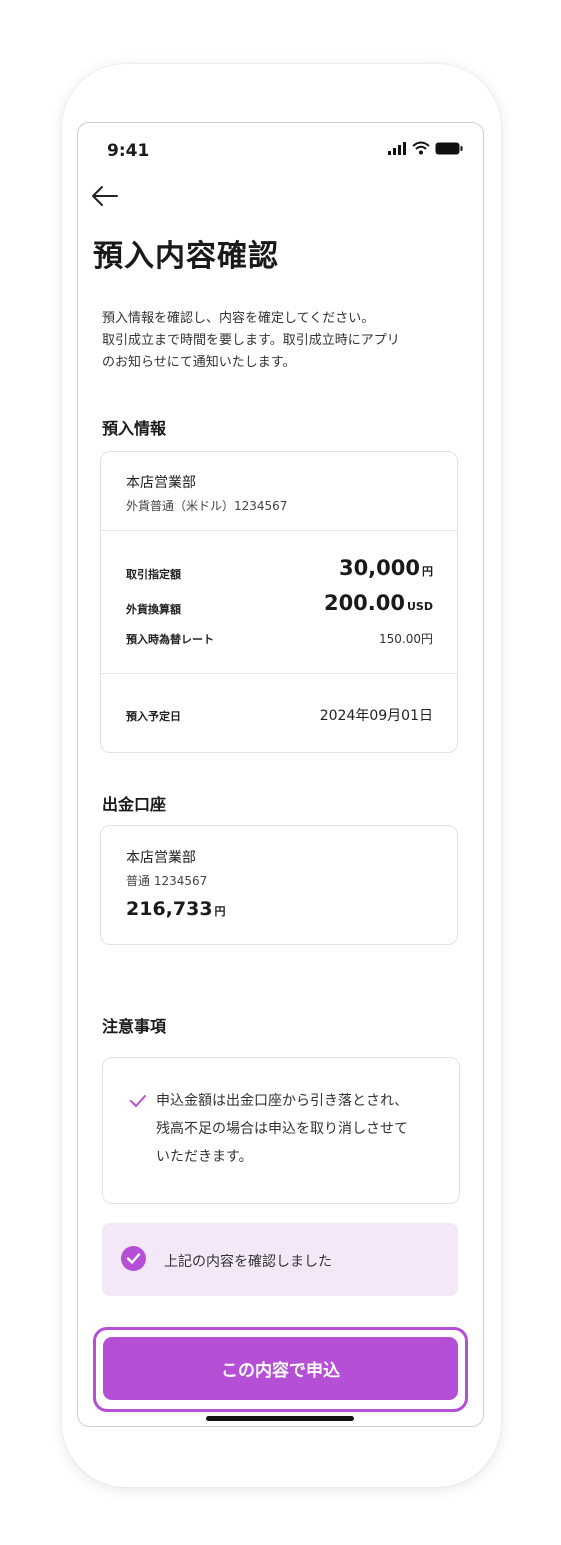  Describe the element at coordinates (364, 603) in the screenshot. I see `converted-amount: 200.00` at that location.